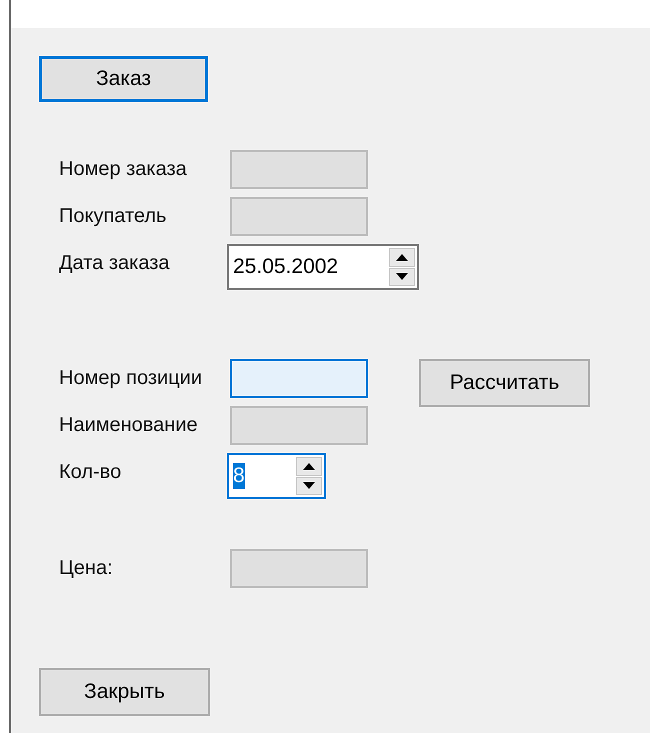 The height and width of the screenshot is (733, 650). What do you see at coordinates (299, 378) in the screenshot?
I see `text-field` at bounding box center [299, 378].